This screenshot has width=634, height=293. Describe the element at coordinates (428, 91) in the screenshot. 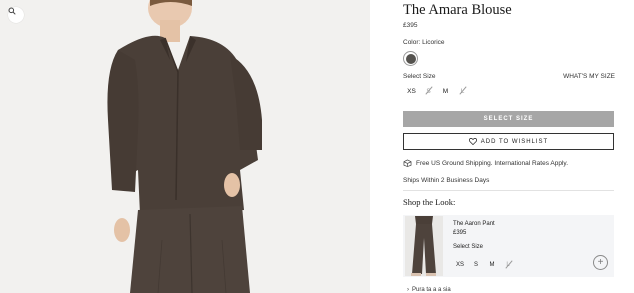

I see `size-option-s: S` at that location.